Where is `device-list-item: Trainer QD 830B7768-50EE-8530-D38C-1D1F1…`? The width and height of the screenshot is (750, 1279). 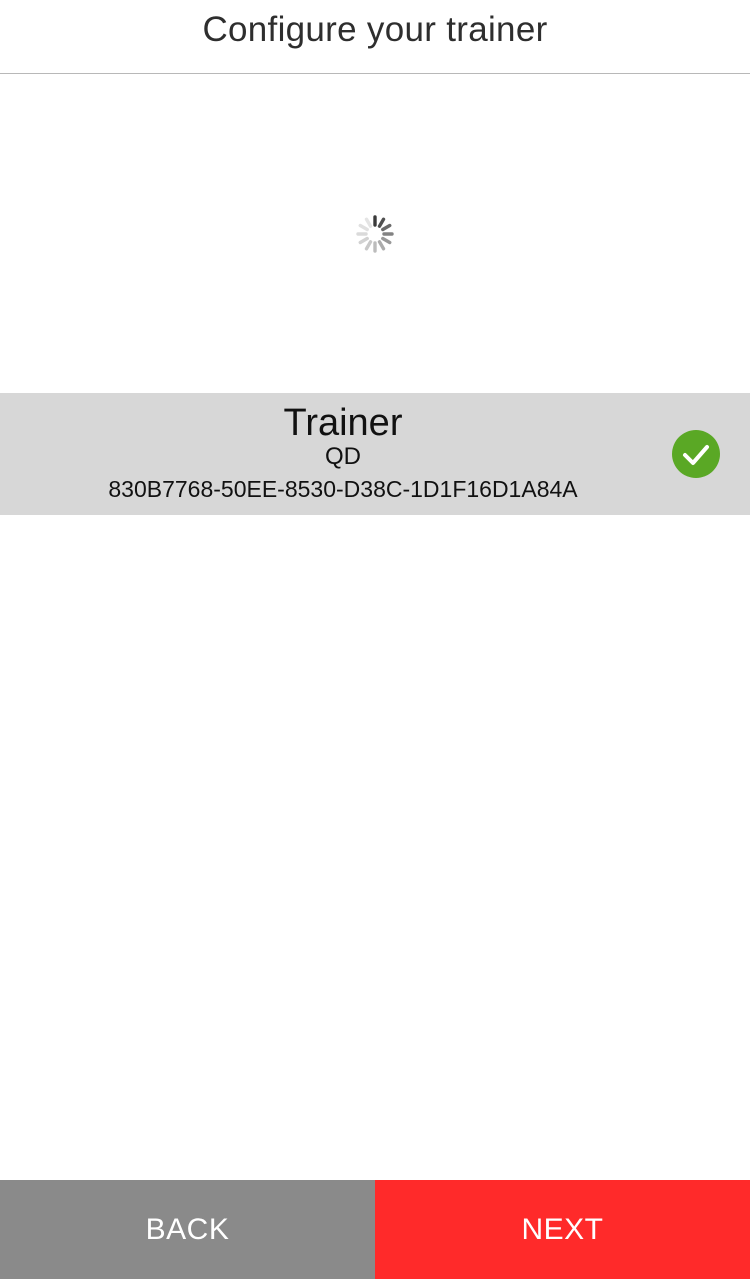 device-list-item: Trainer QD 830B7768-50EE-8530-D38C-1D1F1… is located at coordinates (375, 454).